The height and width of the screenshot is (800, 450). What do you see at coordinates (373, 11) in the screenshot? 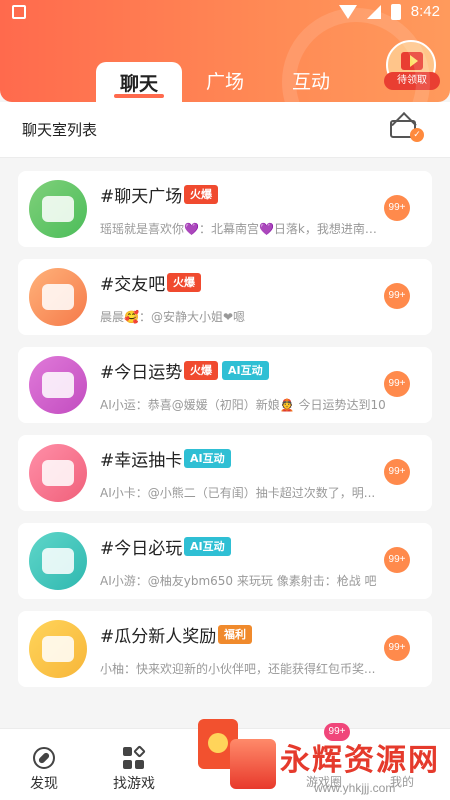
I see `signal-icon` at bounding box center [373, 11].